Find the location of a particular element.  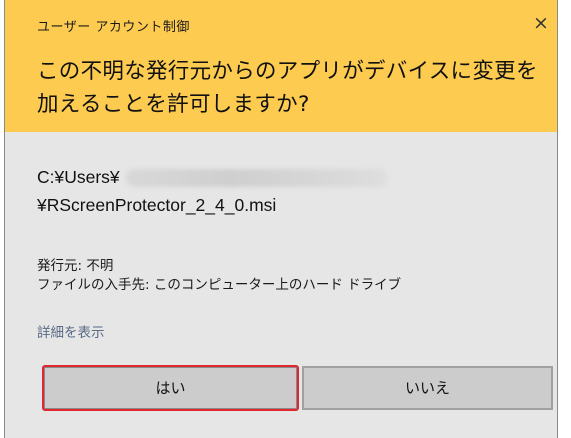

question-line-2: 加えることを許可しますか? is located at coordinates (173, 104).